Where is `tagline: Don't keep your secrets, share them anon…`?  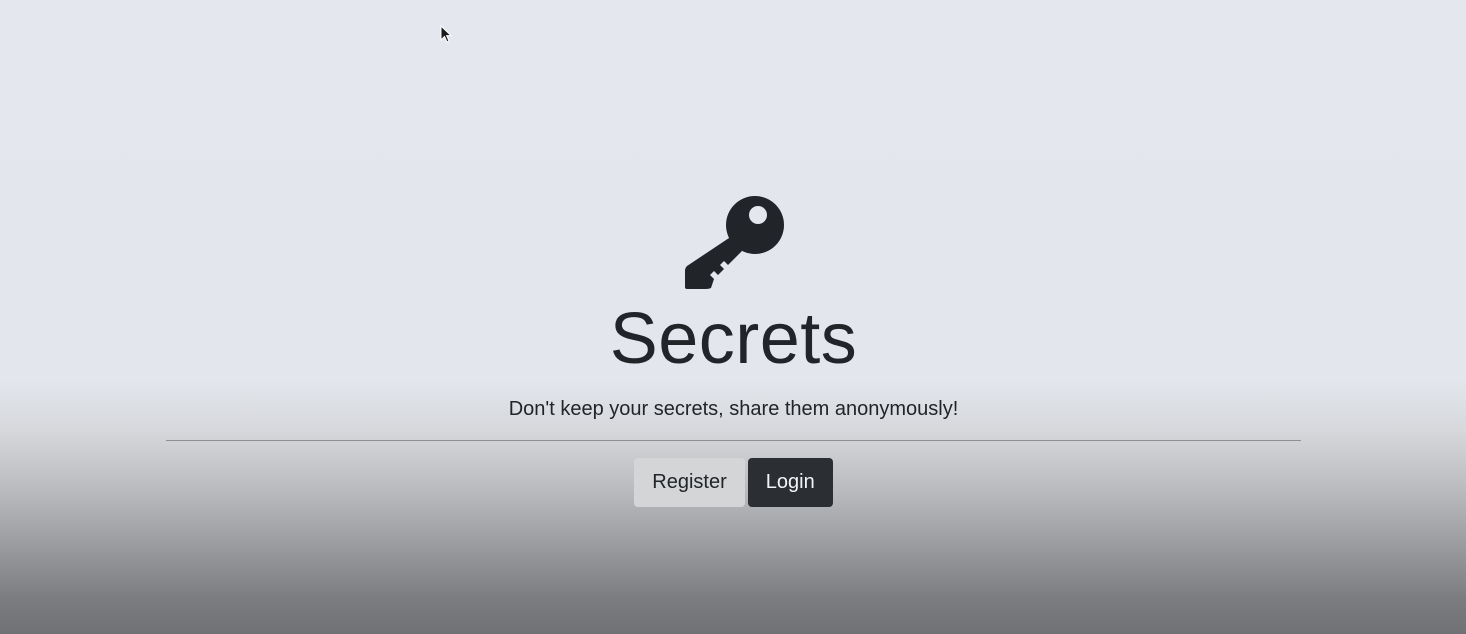
tagline: Don't keep your secrets, share them anon… is located at coordinates (733, 409).